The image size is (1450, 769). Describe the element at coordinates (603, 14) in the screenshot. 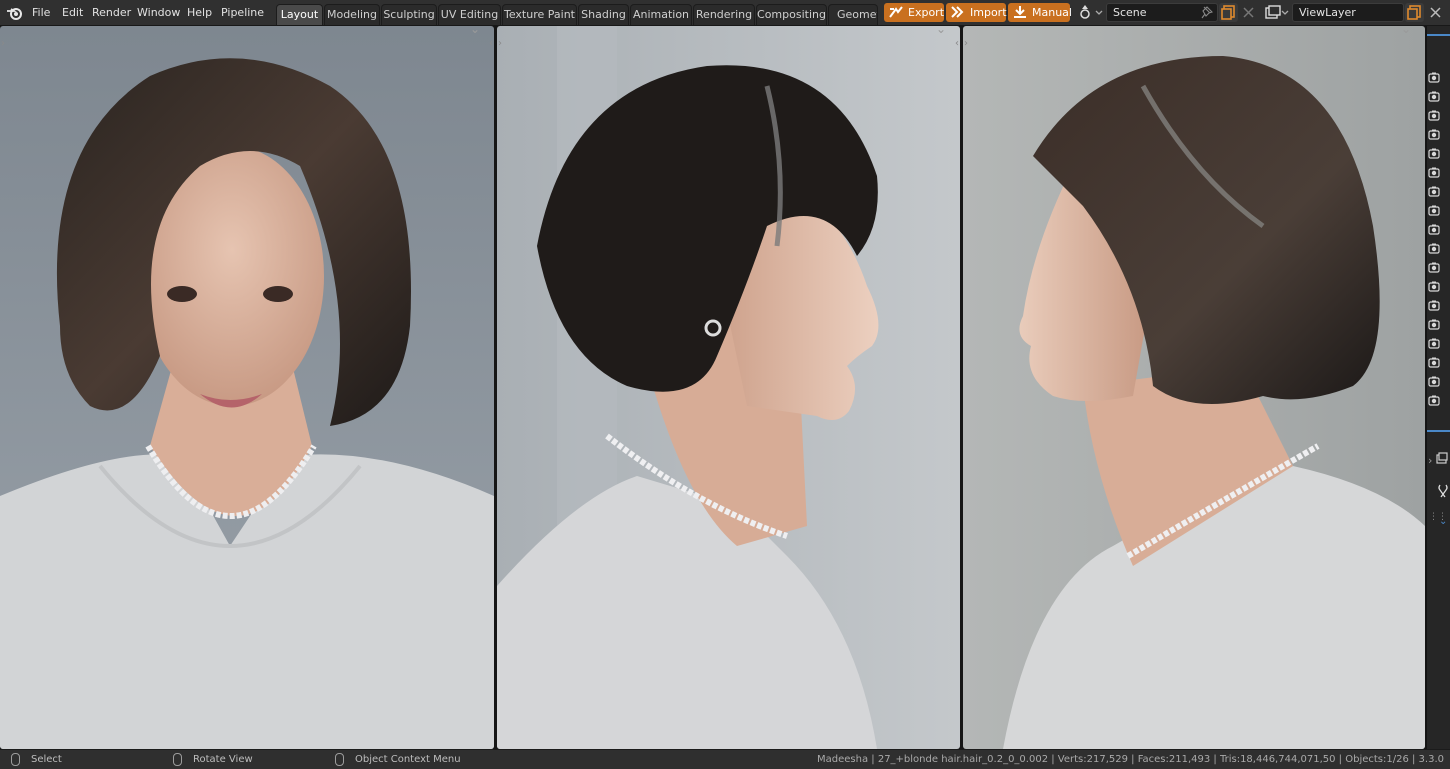

I see `tab-shading: Shading` at that location.